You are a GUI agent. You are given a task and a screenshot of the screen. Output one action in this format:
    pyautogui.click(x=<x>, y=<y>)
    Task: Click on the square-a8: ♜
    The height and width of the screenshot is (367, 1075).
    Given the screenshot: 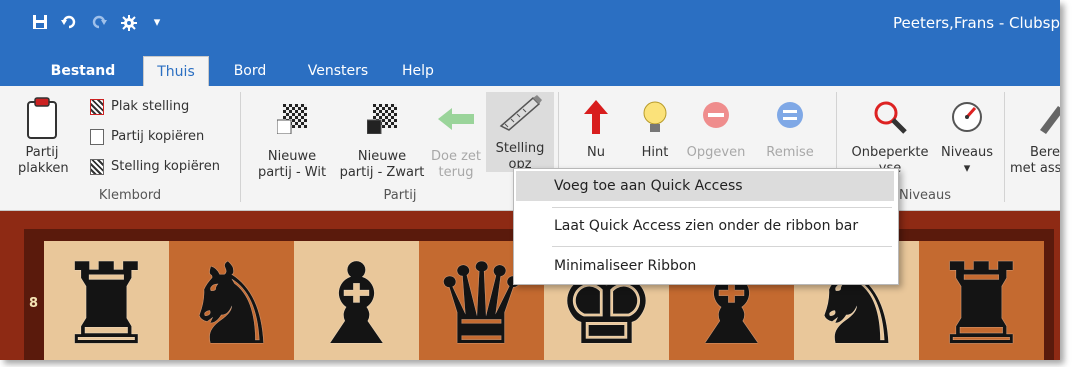 What is the action you would take?
    pyautogui.click(x=106, y=300)
    